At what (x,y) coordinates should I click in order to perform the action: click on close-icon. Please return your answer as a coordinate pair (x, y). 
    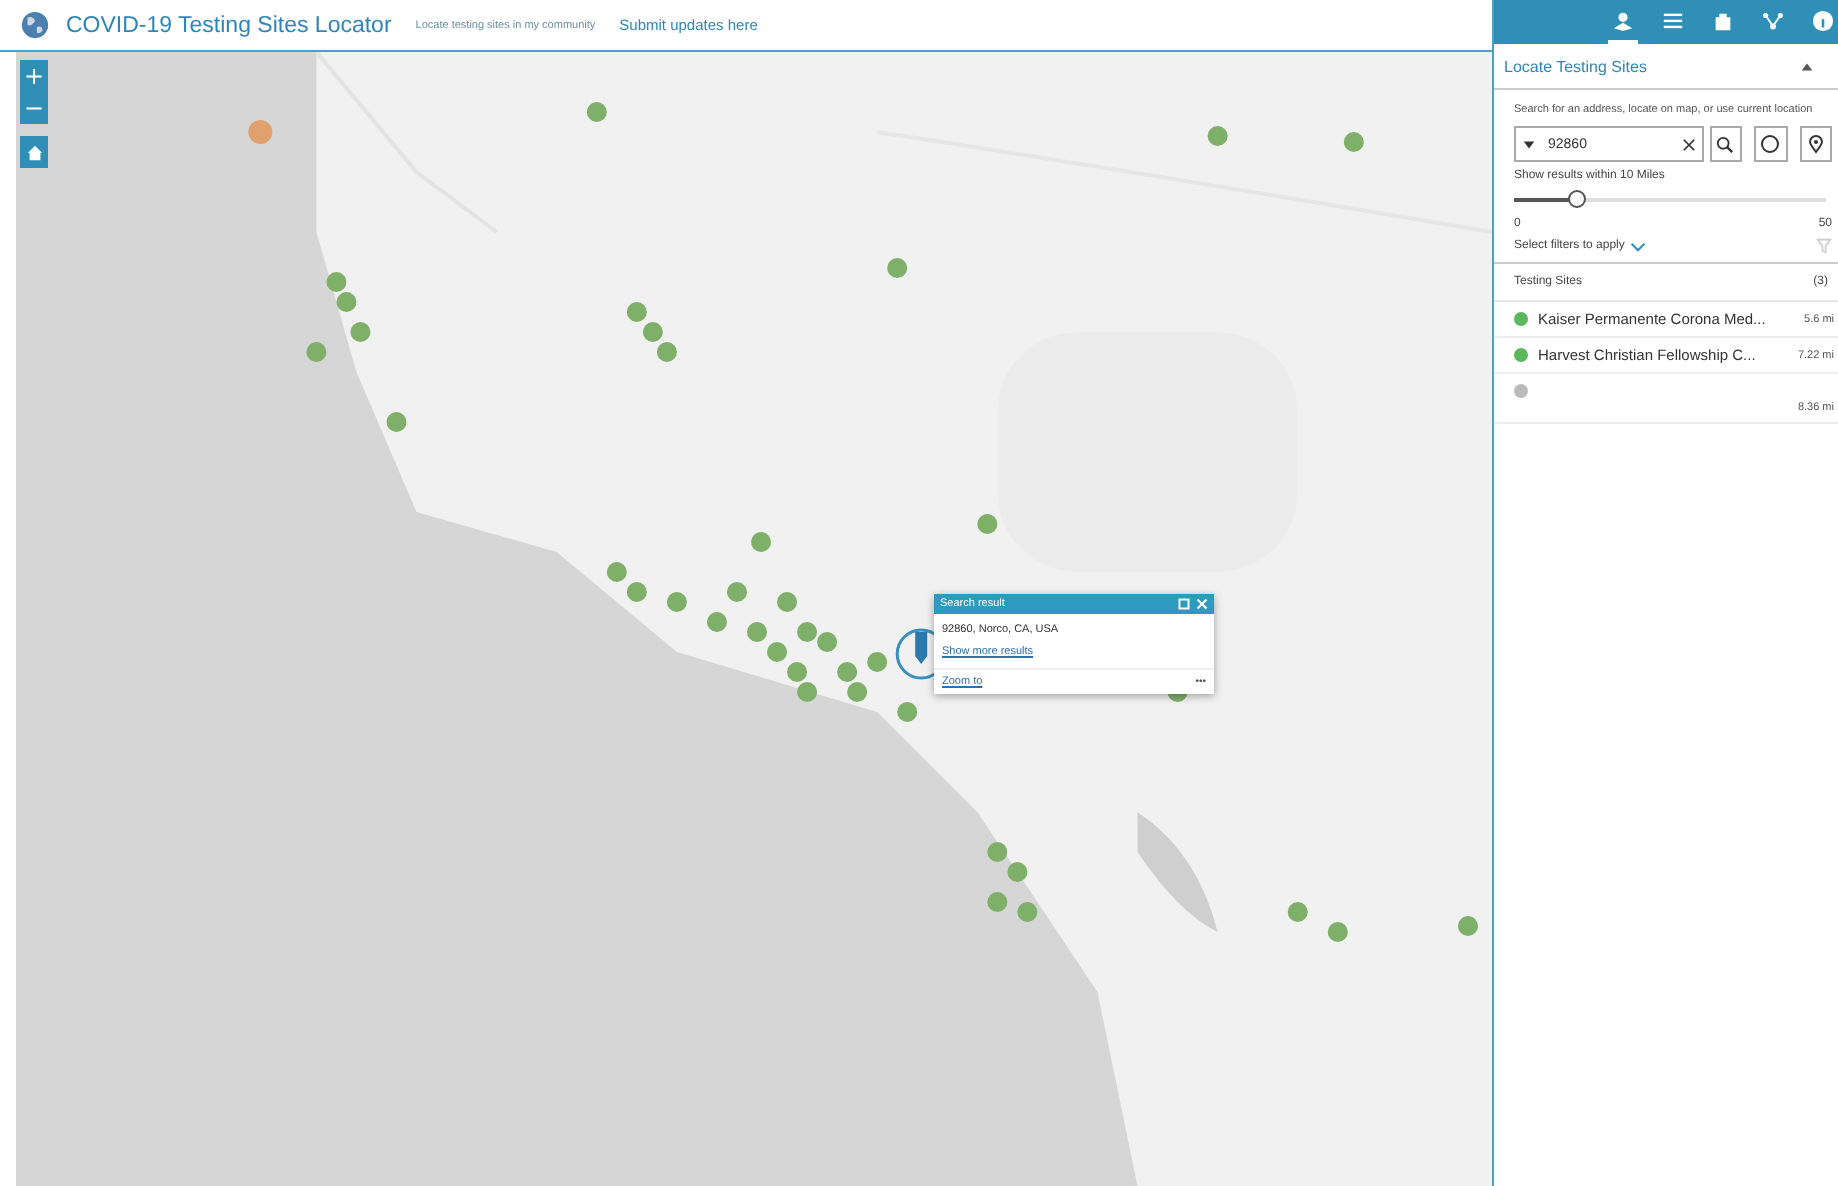
    Looking at the image, I should click on (1202, 604).